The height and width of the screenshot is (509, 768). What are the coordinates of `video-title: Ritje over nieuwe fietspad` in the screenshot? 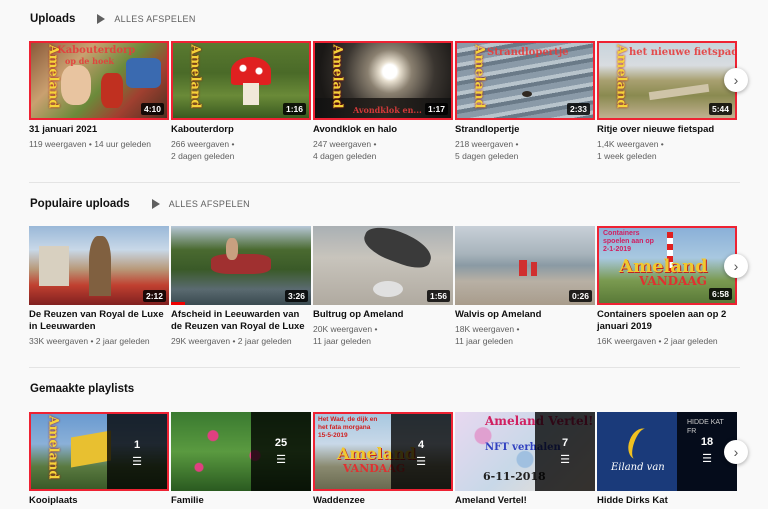 It's located at (667, 130).